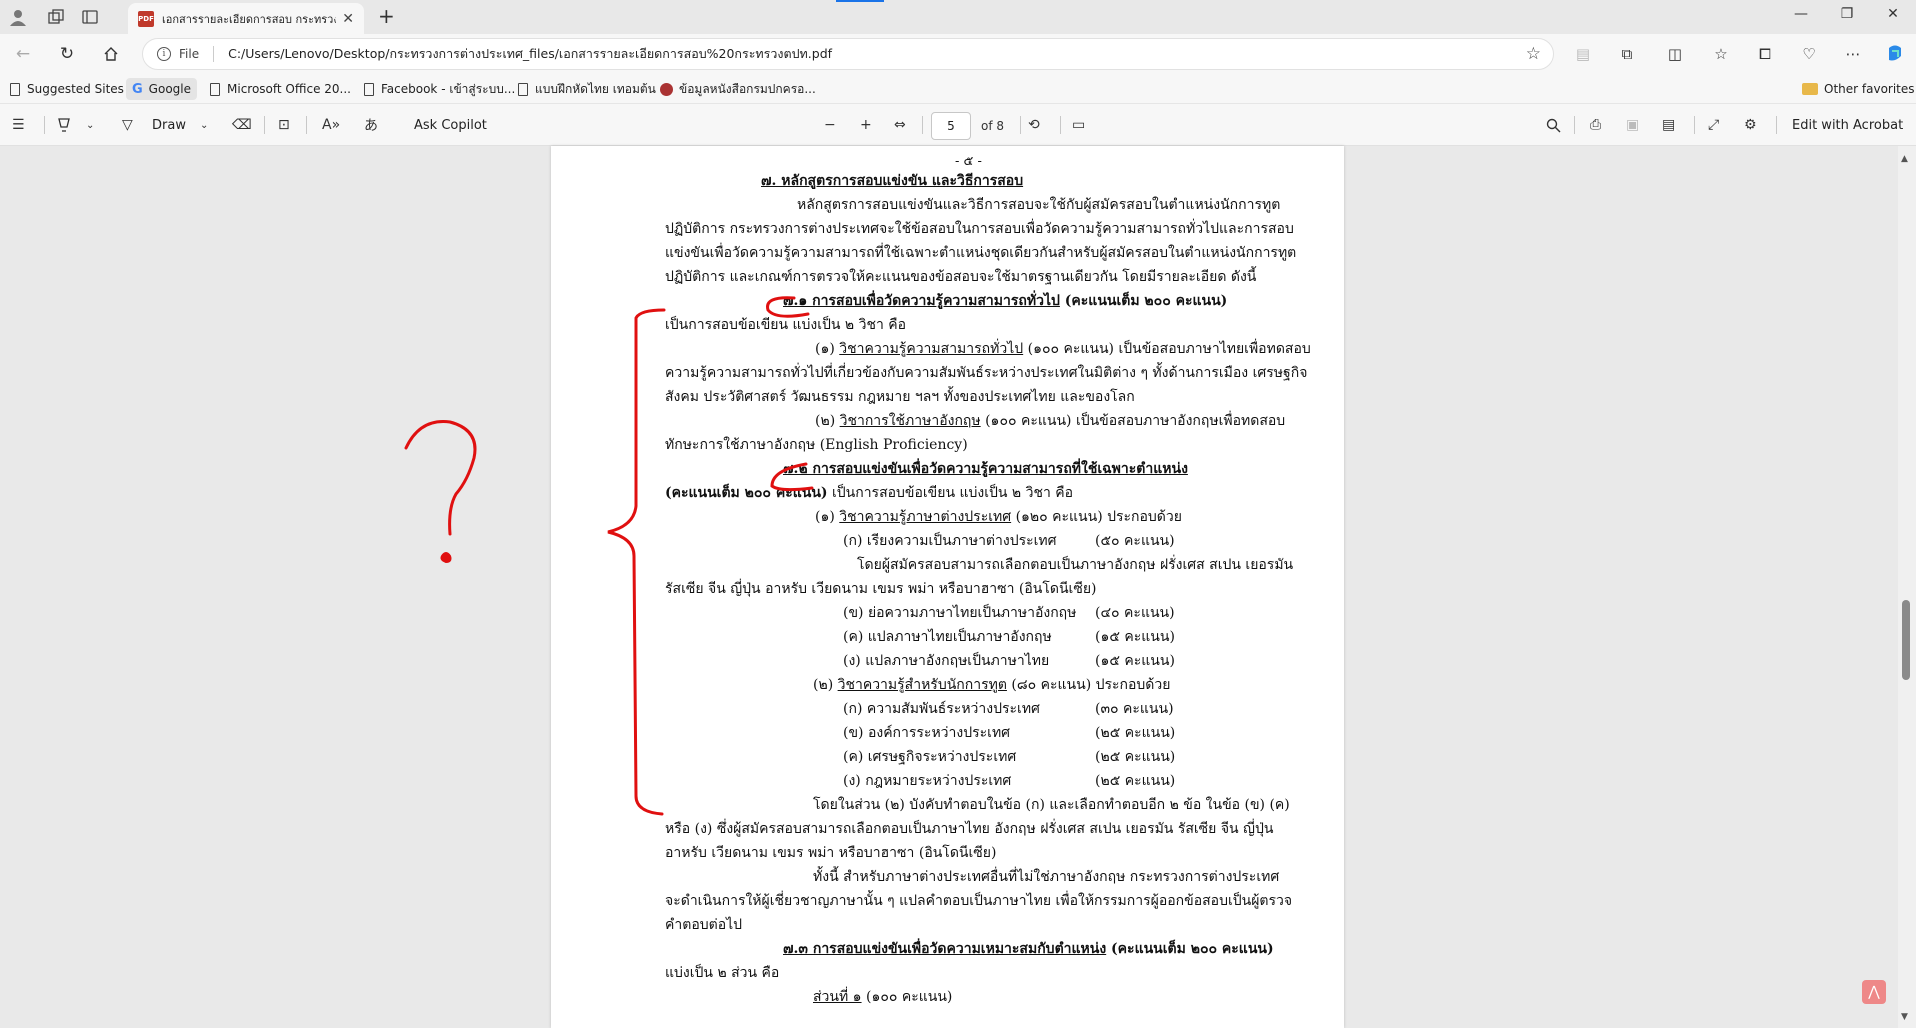  What do you see at coordinates (161, 89) in the screenshot?
I see `favorite-google: G Google` at bounding box center [161, 89].